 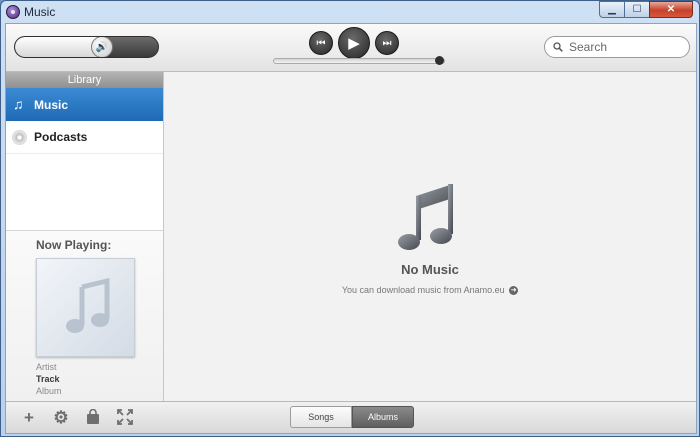 What do you see at coordinates (48, 379) in the screenshot?
I see `now-playing-track: Track` at bounding box center [48, 379].